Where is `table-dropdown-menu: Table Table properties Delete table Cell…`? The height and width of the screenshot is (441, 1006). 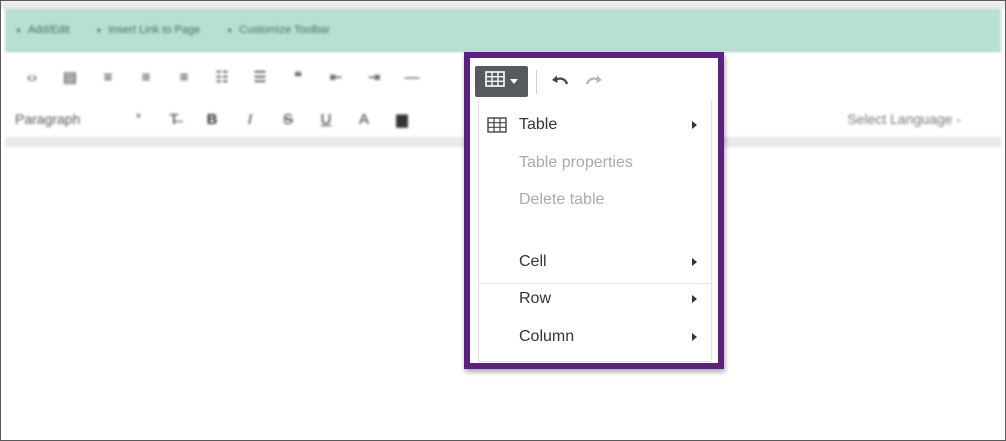
table-dropdown-menu: Table Table properties Delete table Cell… is located at coordinates (595, 231).